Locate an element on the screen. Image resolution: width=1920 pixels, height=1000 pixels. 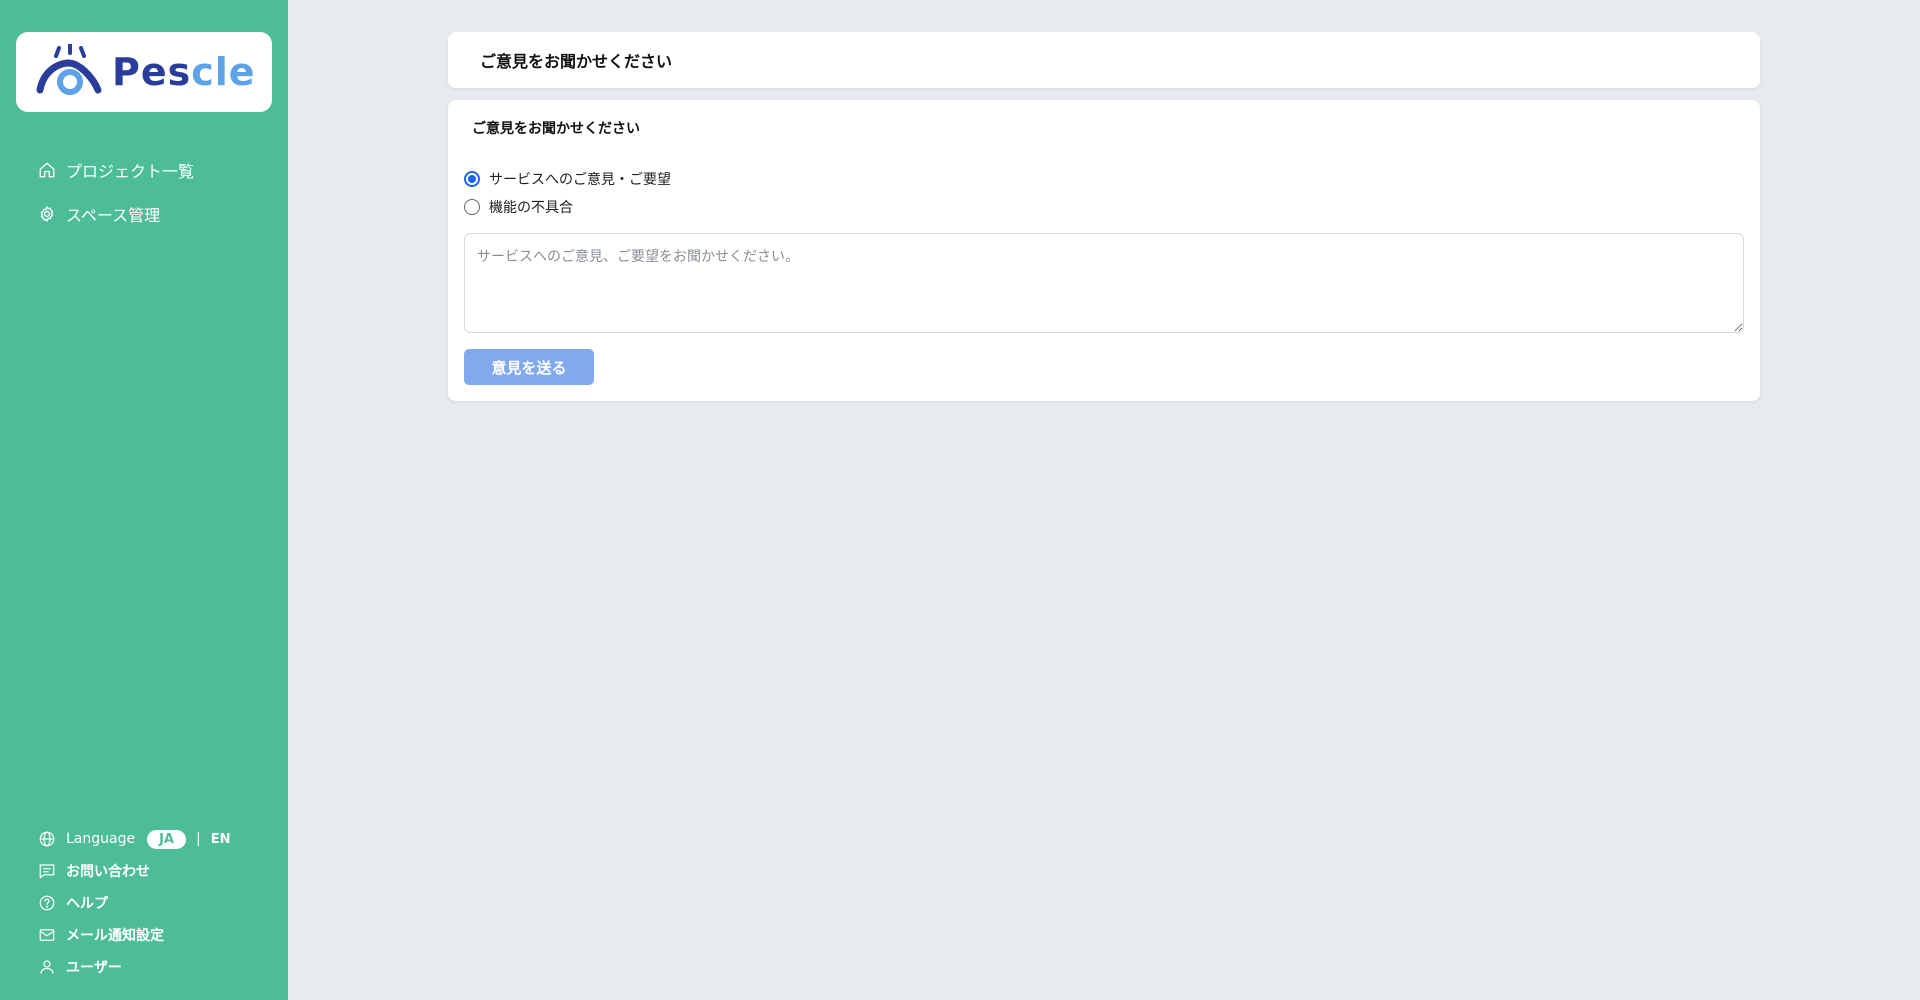
logo-text: Pescle is located at coordinates (184, 72).